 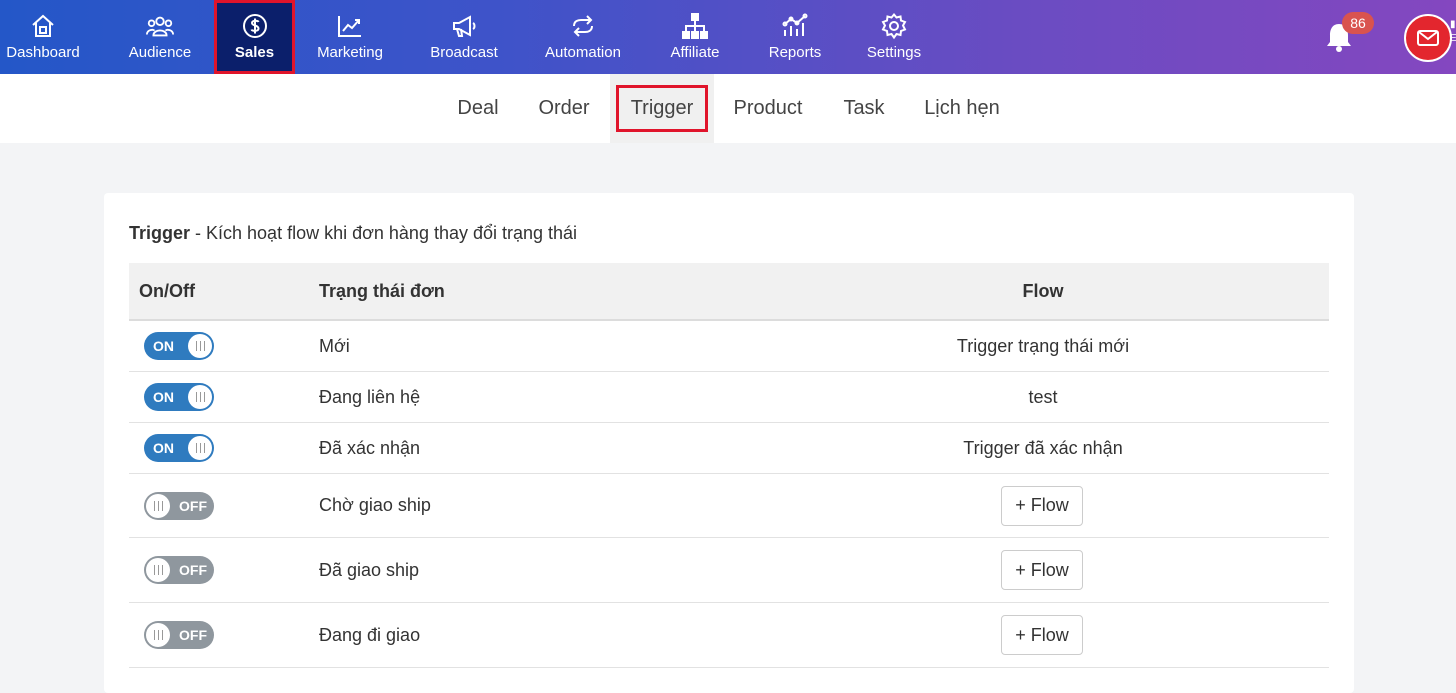 I want to click on tab-trigger: Trigger, so click(x=662, y=108).